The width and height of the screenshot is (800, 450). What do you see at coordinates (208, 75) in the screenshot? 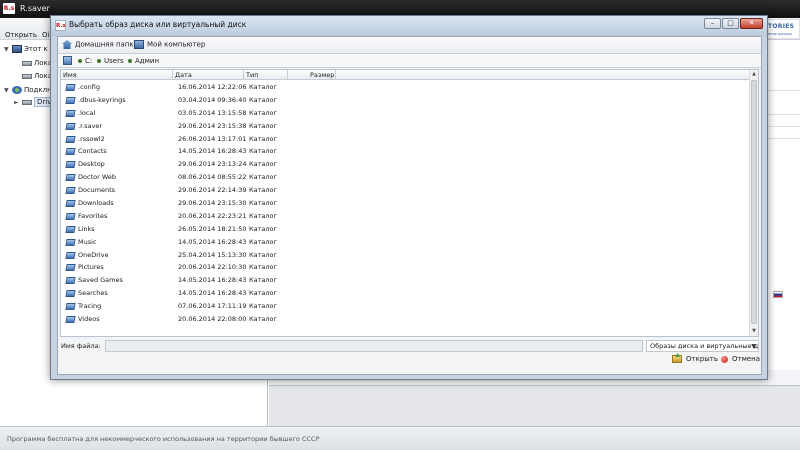
I see `column-header-date: Дата` at bounding box center [208, 75].